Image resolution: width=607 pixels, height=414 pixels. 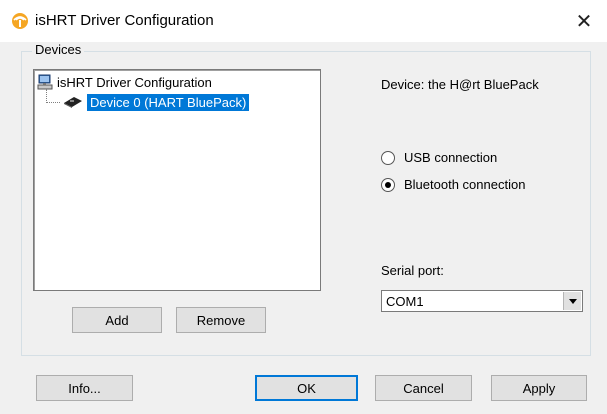 I want to click on tree-root-label: isHRT Driver Configuration, so click(x=134, y=82).